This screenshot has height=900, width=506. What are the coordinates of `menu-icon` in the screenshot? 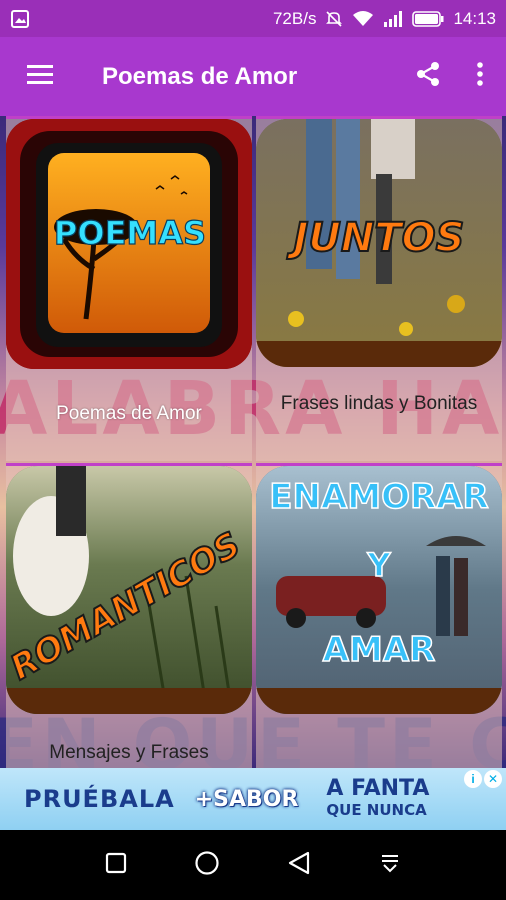 It's located at (40, 76).